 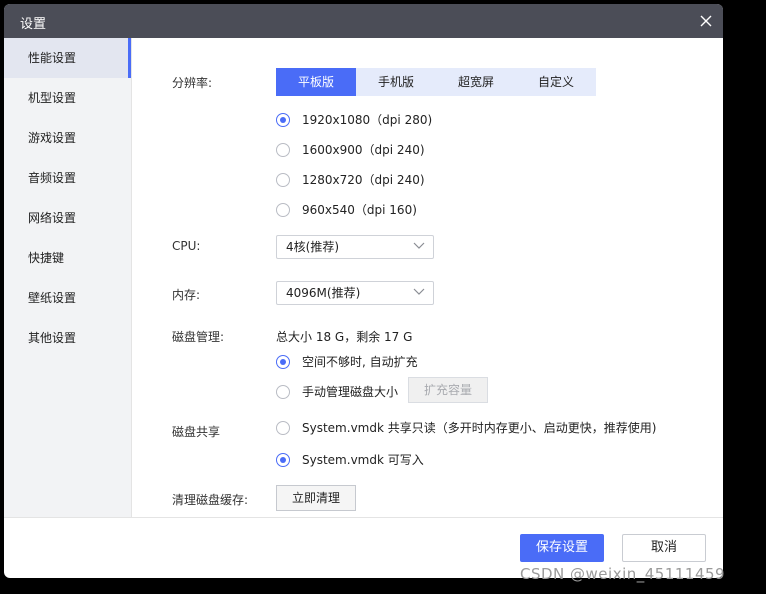 What do you see at coordinates (562, 548) in the screenshot?
I see `save-button: 保存设置` at bounding box center [562, 548].